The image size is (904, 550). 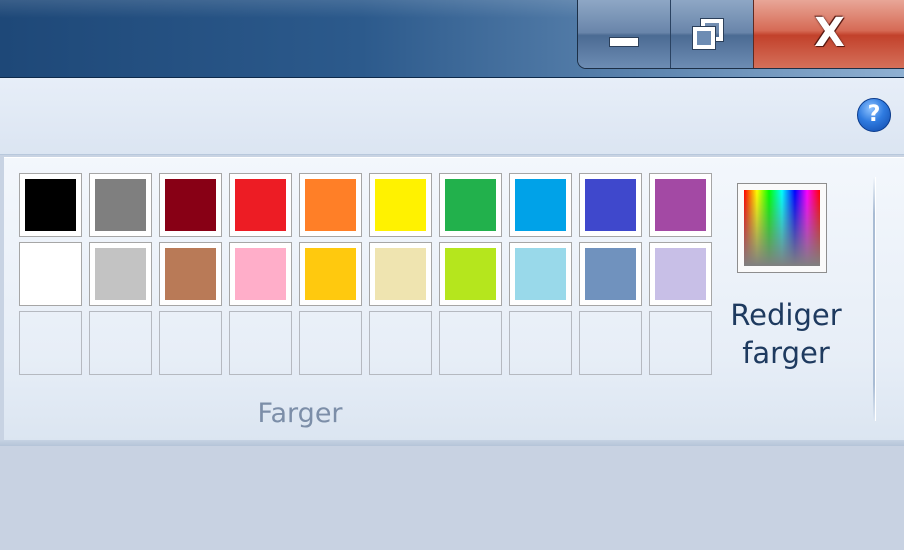 I want to click on color-swatch-r2-1-fill, so click(x=50, y=274).